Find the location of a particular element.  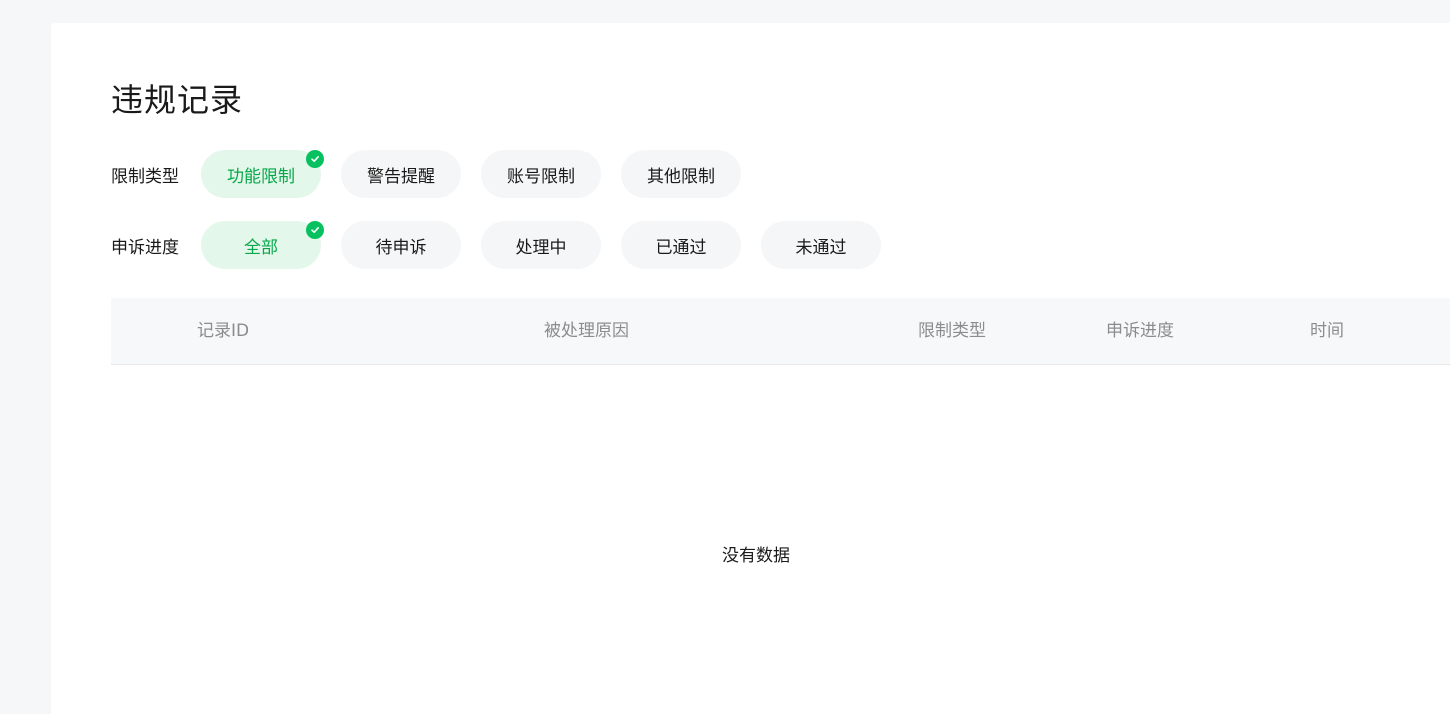

column-header-appeal-progress: 申诉进度 is located at coordinates (1140, 331).